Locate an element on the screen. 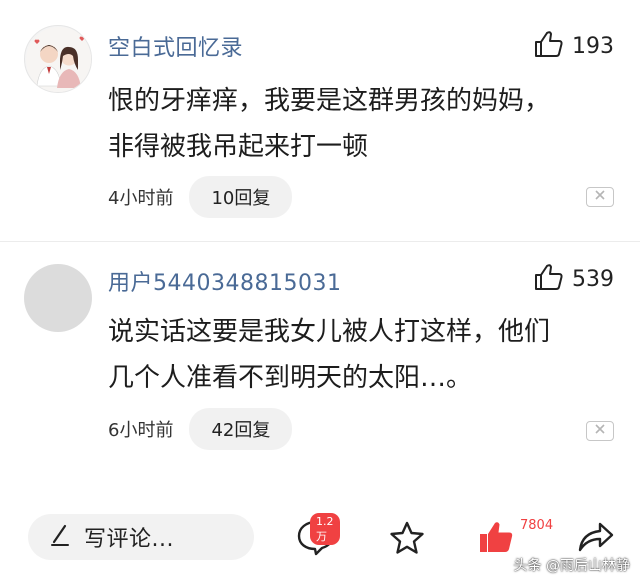 This screenshot has height=580, width=640. favorite-button is located at coordinates (407, 540).